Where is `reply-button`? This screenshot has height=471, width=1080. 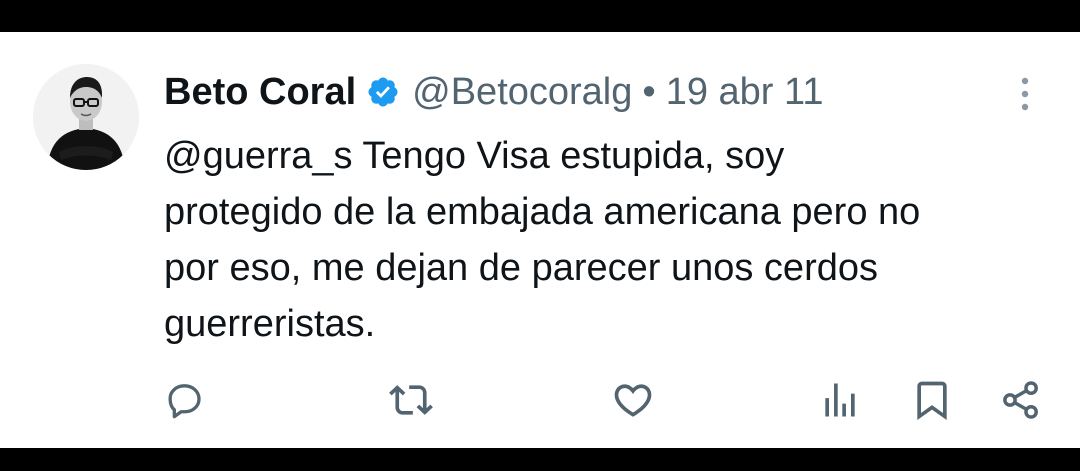
reply-button is located at coordinates (185, 400).